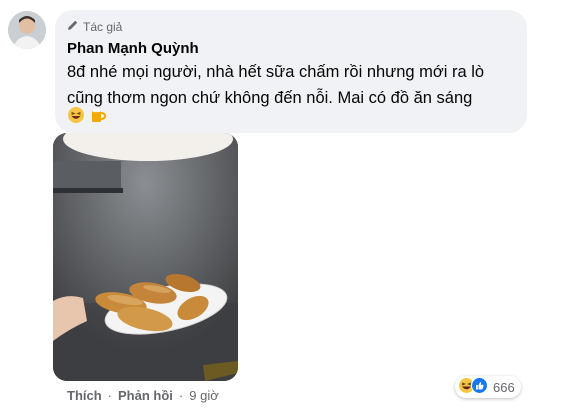 This screenshot has height=409, width=580. What do you see at coordinates (145, 395) in the screenshot?
I see `reply-link: Phản hồi` at bounding box center [145, 395].